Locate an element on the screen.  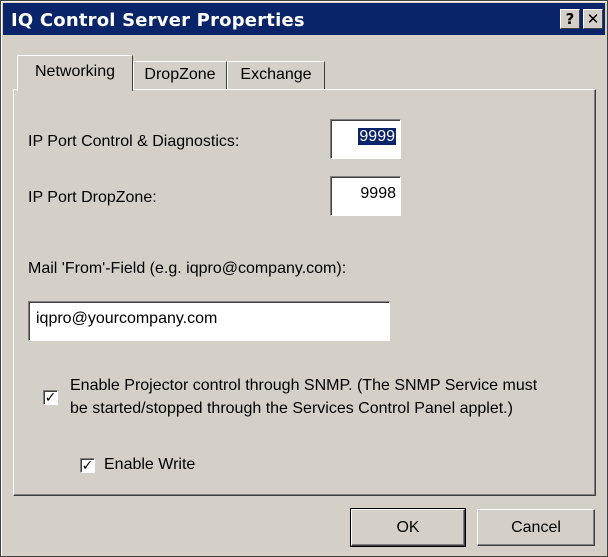
ok-button-label: OK is located at coordinates (408, 527).